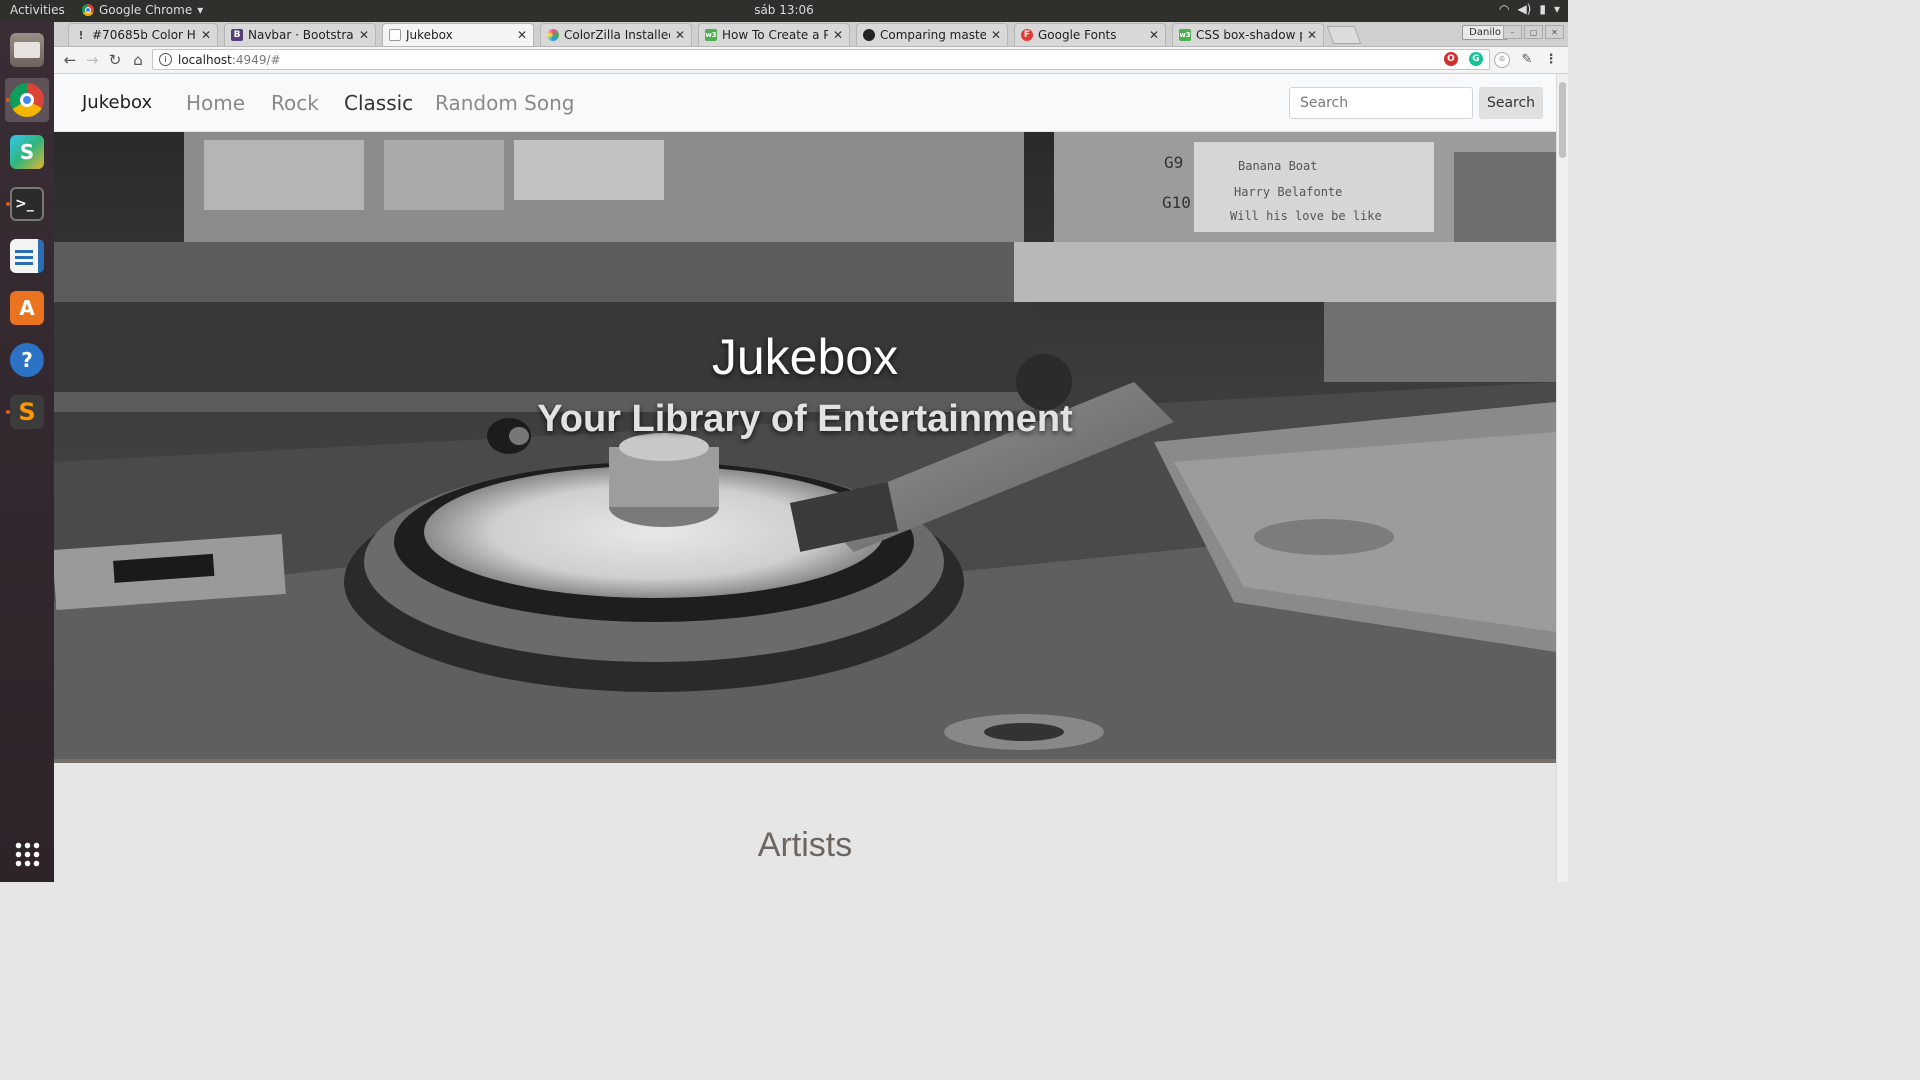 The image size is (1920, 1080). I want to click on url-path: :4949/#, so click(256, 59).